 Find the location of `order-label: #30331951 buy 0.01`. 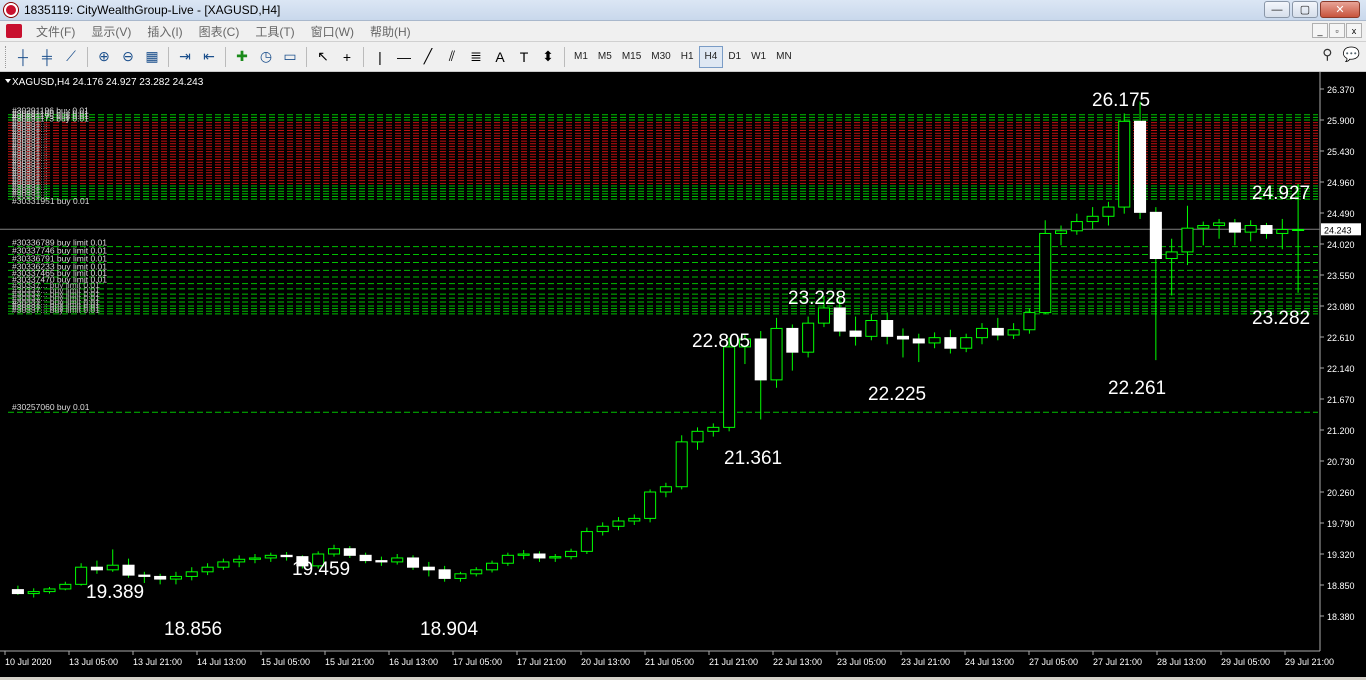

order-label: #30331951 buy 0.01 is located at coordinates (51, 201).